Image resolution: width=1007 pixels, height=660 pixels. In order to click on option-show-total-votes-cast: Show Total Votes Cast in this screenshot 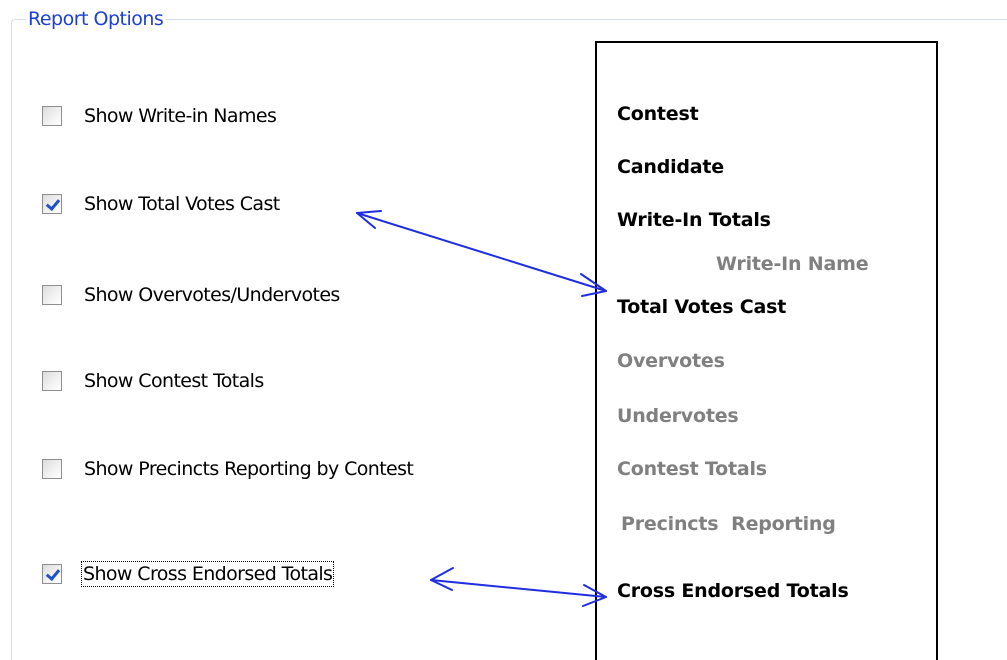, I will do `click(161, 204)`.